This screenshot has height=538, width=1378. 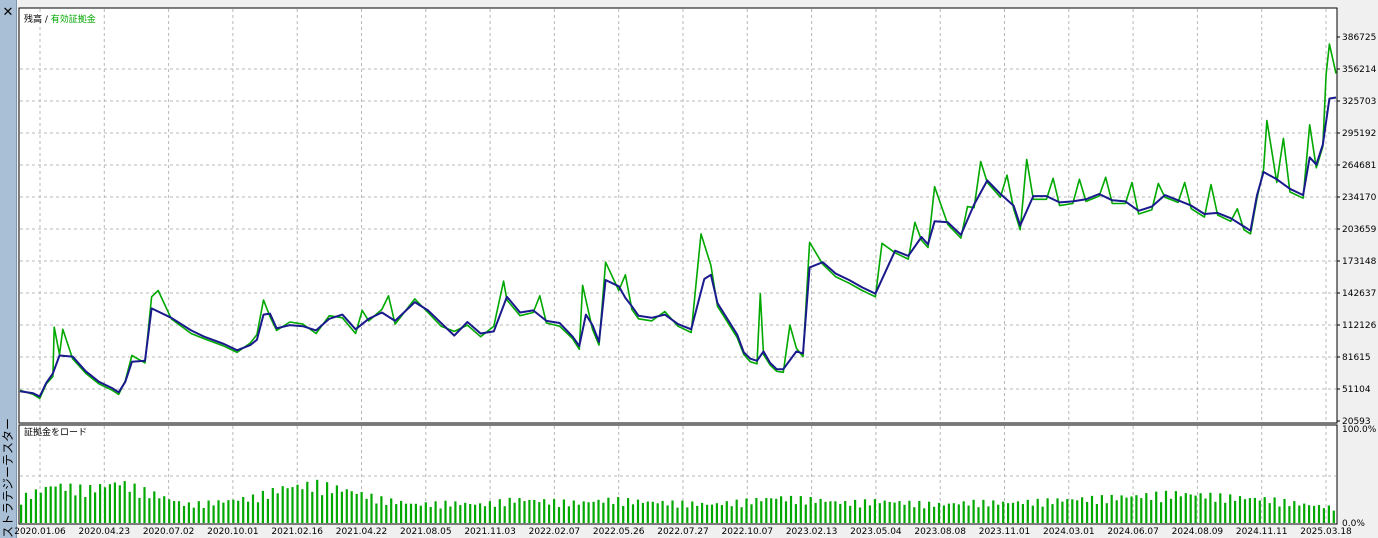 I want to click on y-tick-label: 325703, so click(x=1359, y=102).